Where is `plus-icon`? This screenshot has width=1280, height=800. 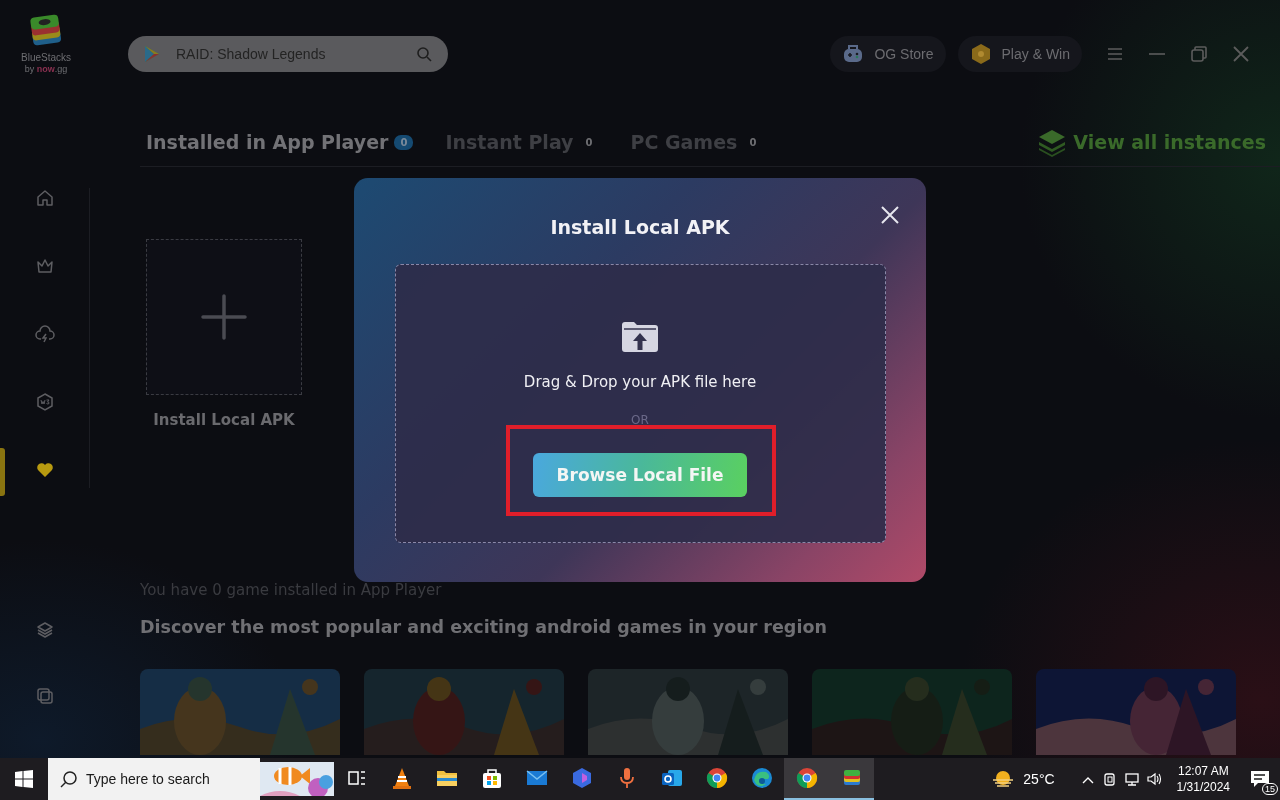 plus-icon is located at coordinates (224, 317).